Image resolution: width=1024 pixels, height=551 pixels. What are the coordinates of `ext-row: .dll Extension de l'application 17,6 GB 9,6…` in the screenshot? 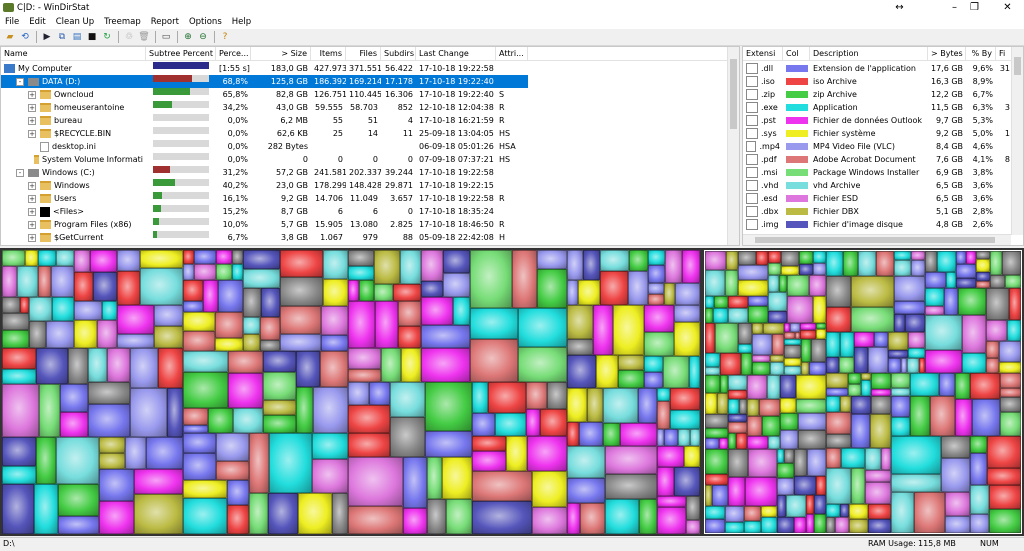 It's located at (878, 68).